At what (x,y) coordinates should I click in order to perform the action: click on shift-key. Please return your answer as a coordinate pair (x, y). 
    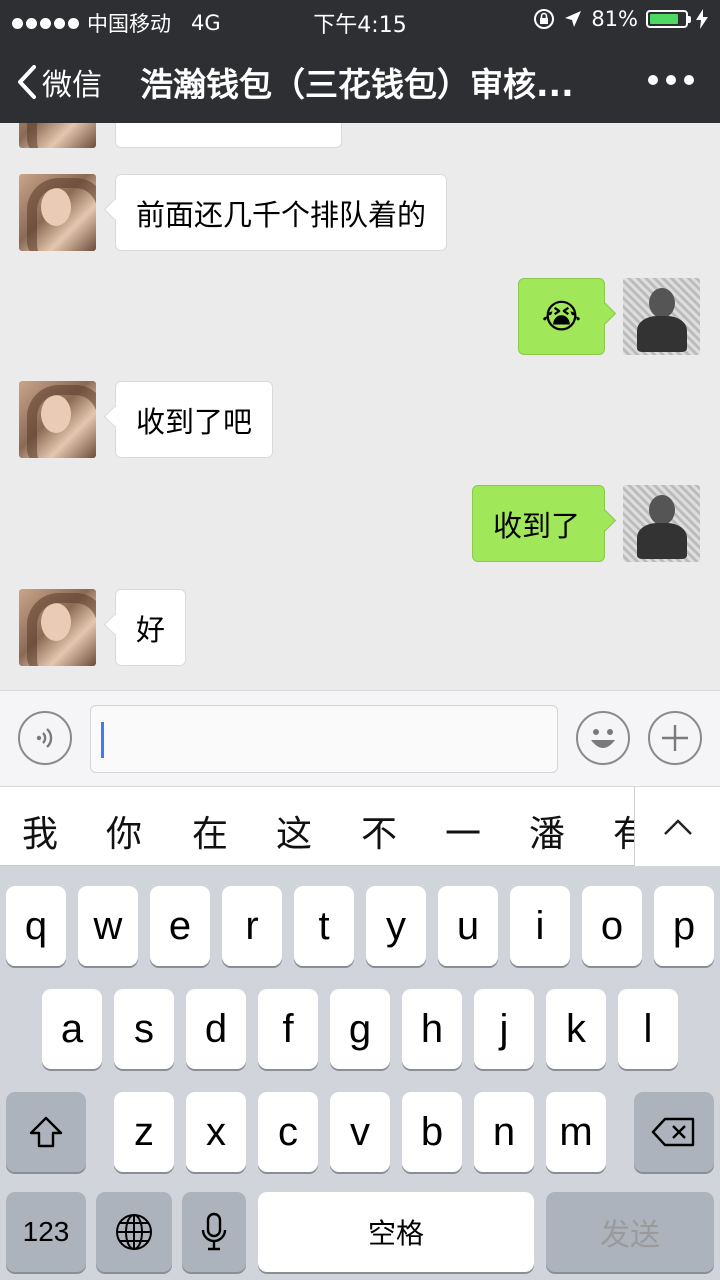
    Looking at the image, I should click on (46, 1132).